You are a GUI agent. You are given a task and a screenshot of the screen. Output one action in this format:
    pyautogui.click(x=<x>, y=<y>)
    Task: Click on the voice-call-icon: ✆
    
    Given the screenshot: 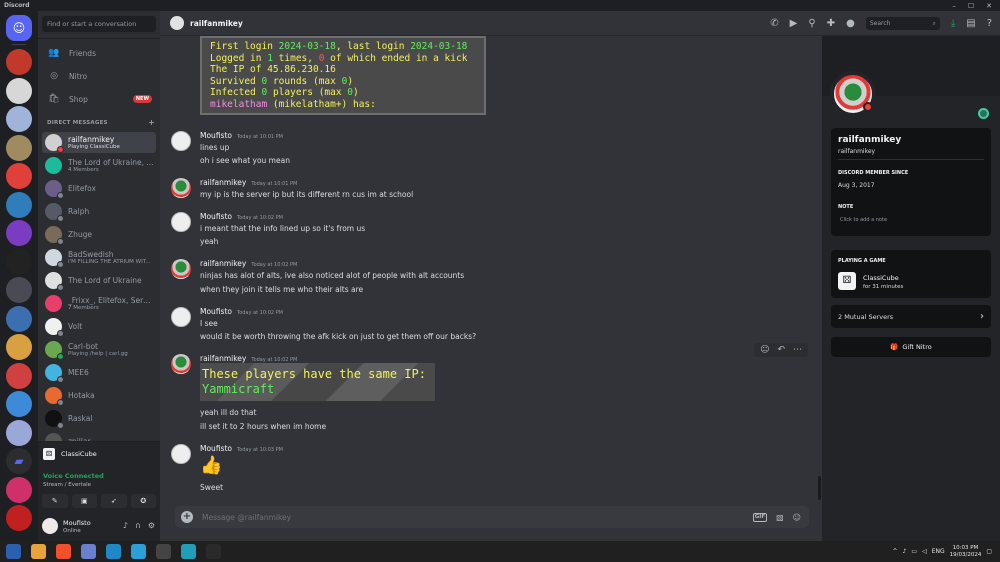 What is the action you would take?
    pyautogui.click(x=774, y=23)
    